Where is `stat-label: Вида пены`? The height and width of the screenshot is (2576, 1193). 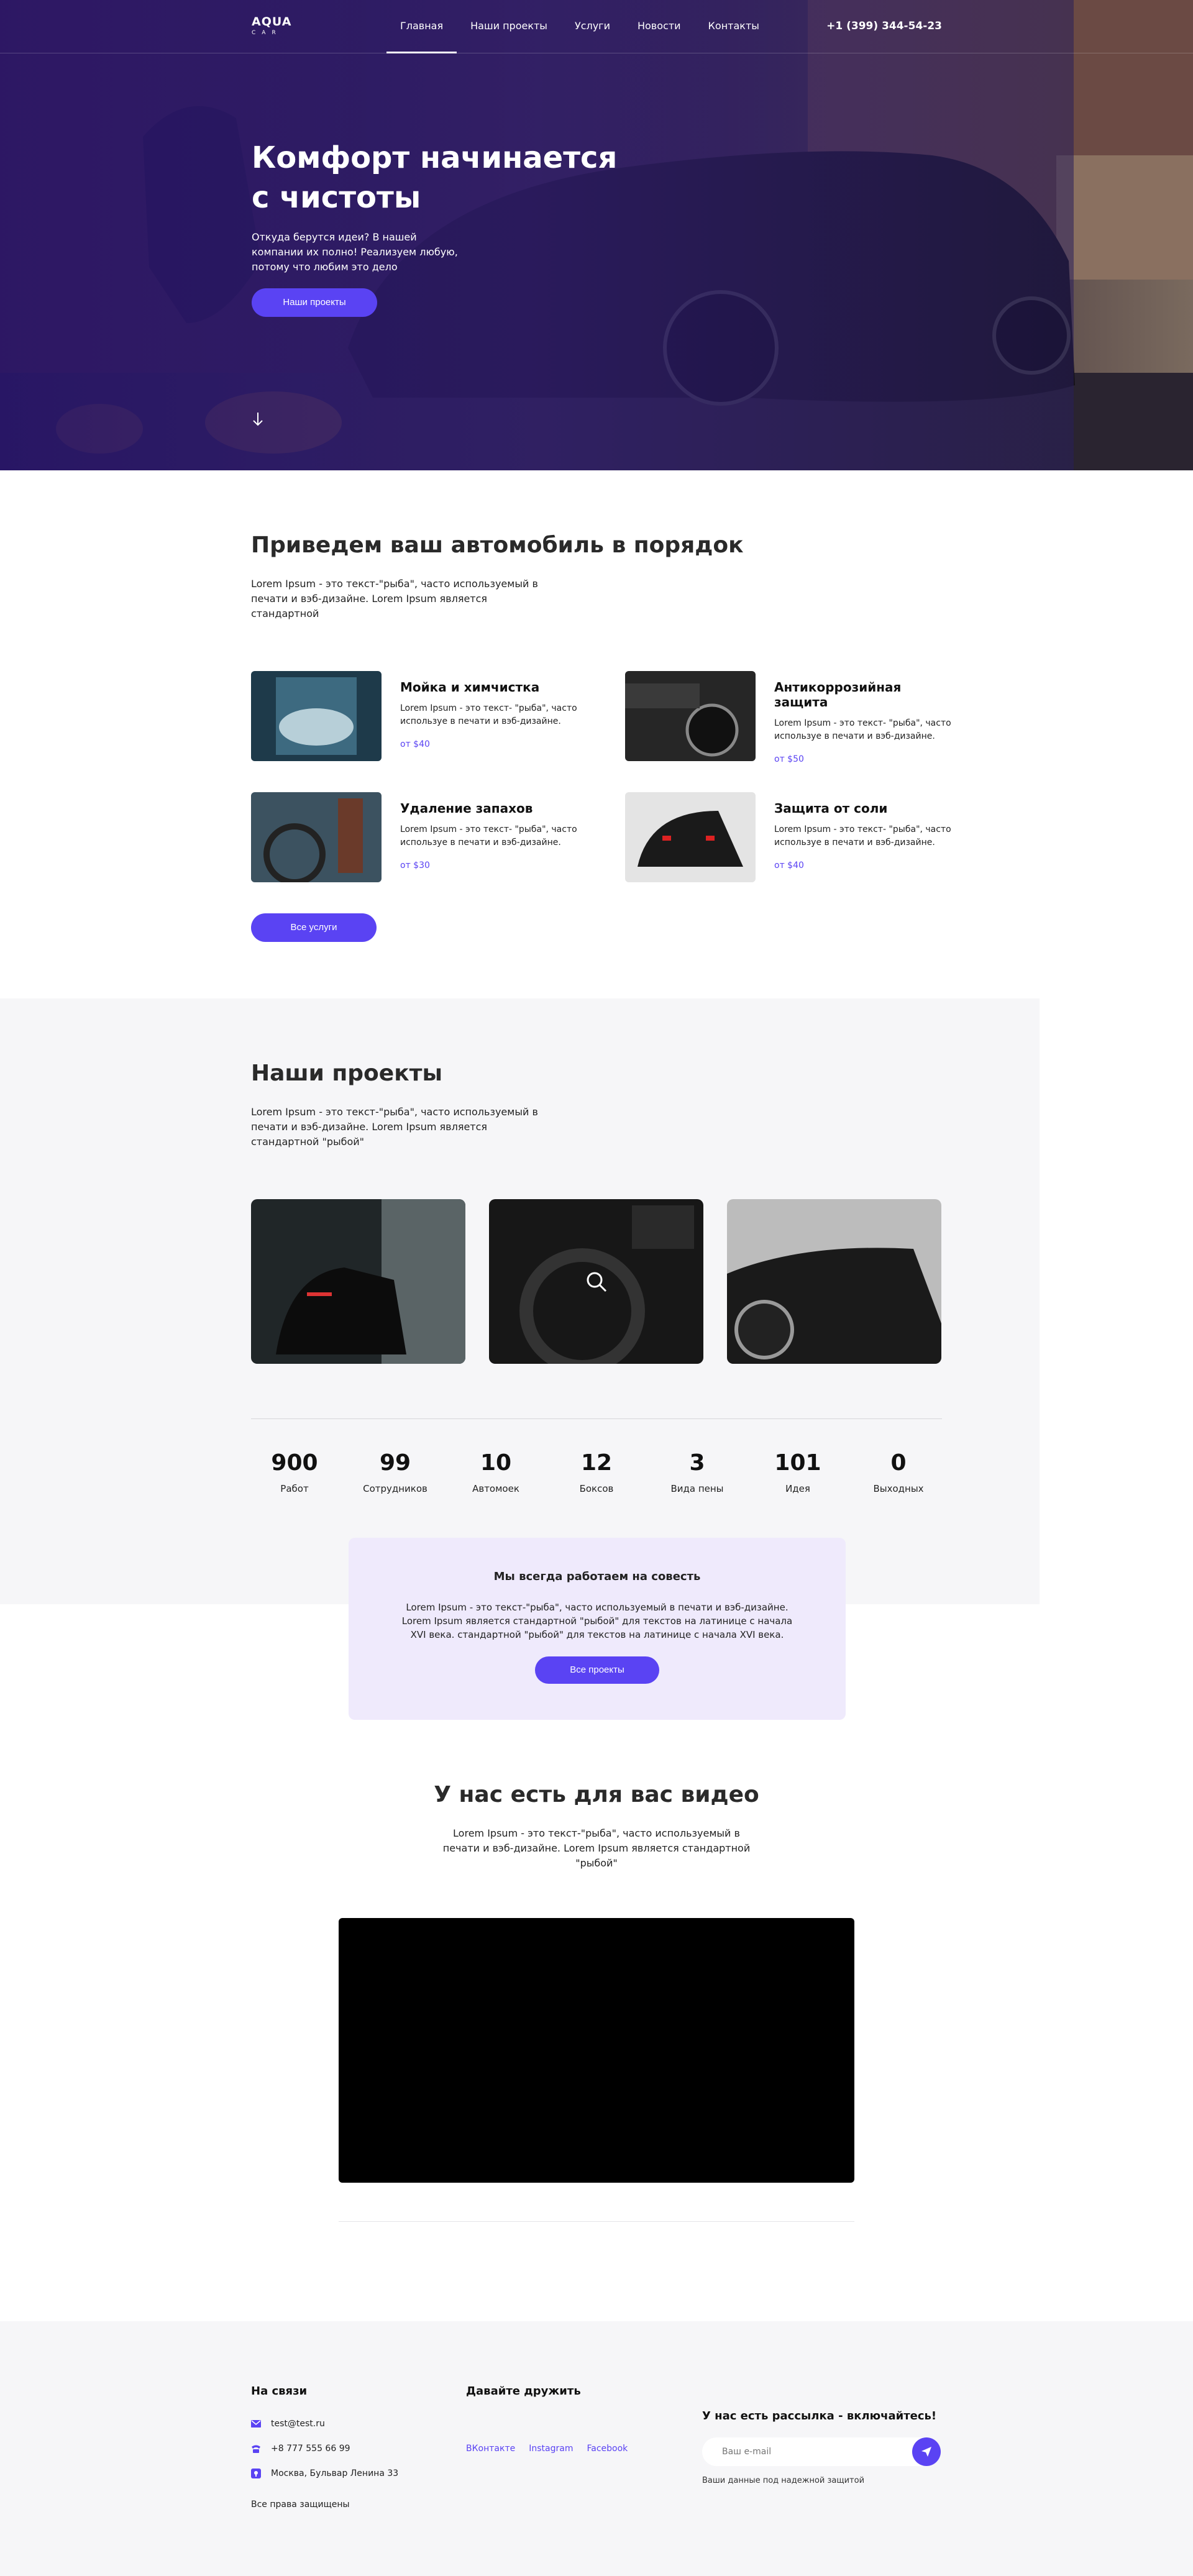
stat-label: Вида пены is located at coordinates (697, 1488).